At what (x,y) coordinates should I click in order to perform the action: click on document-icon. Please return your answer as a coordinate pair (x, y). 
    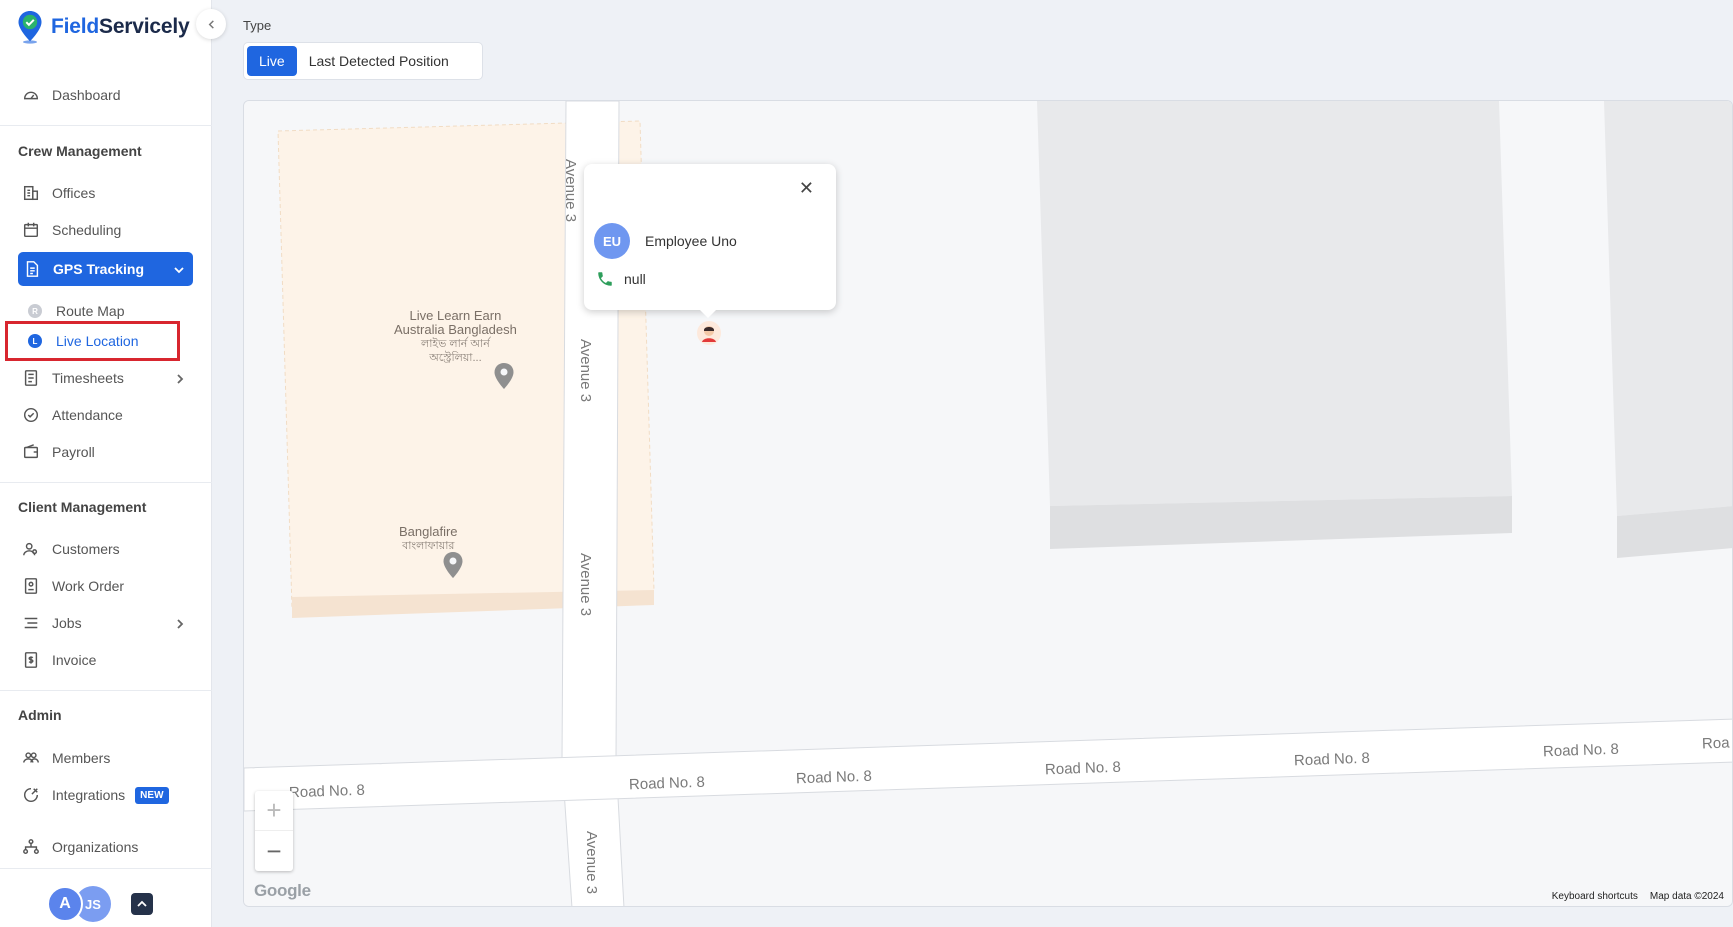
    Looking at the image, I should click on (32, 269).